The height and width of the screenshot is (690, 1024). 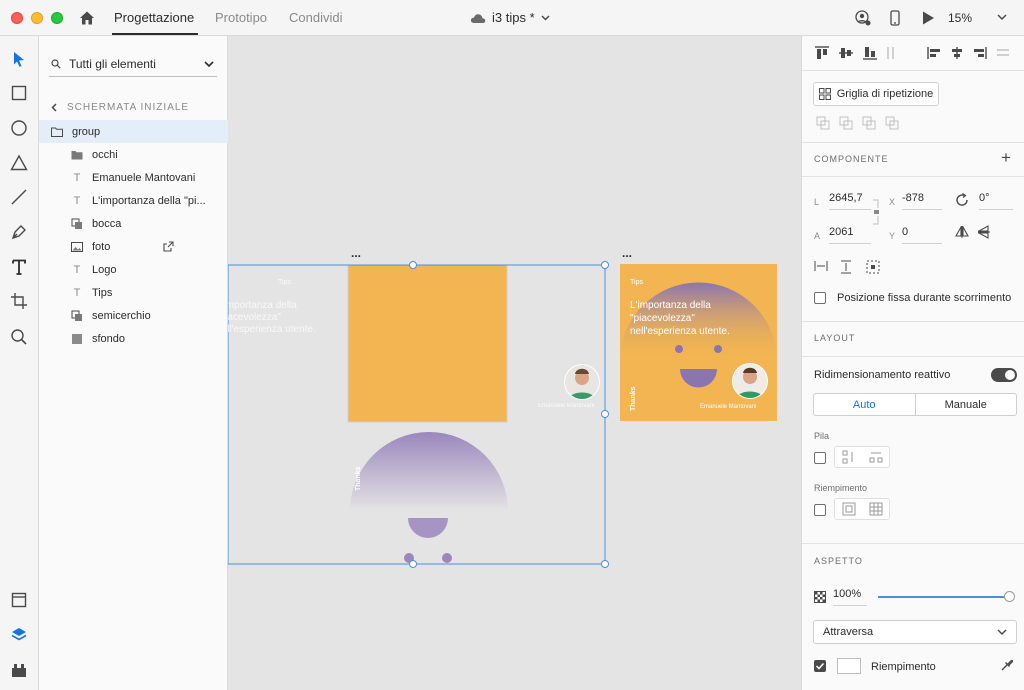 What do you see at coordinates (849, 509) in the screenshot?
I see `padding-uniform-icon` at bounding box center [849, 509].